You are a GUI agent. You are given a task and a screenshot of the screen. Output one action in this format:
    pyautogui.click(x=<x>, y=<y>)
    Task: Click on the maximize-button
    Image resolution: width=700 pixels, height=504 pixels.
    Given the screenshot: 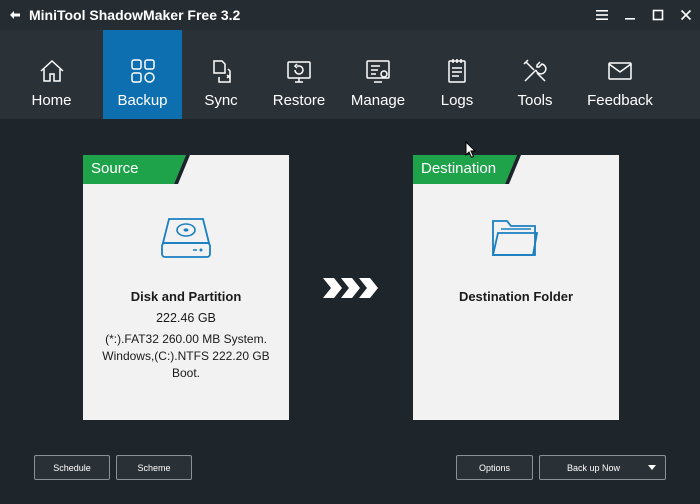 What is the action you would take?
    pyautogui.click(x=658, y=15)
    